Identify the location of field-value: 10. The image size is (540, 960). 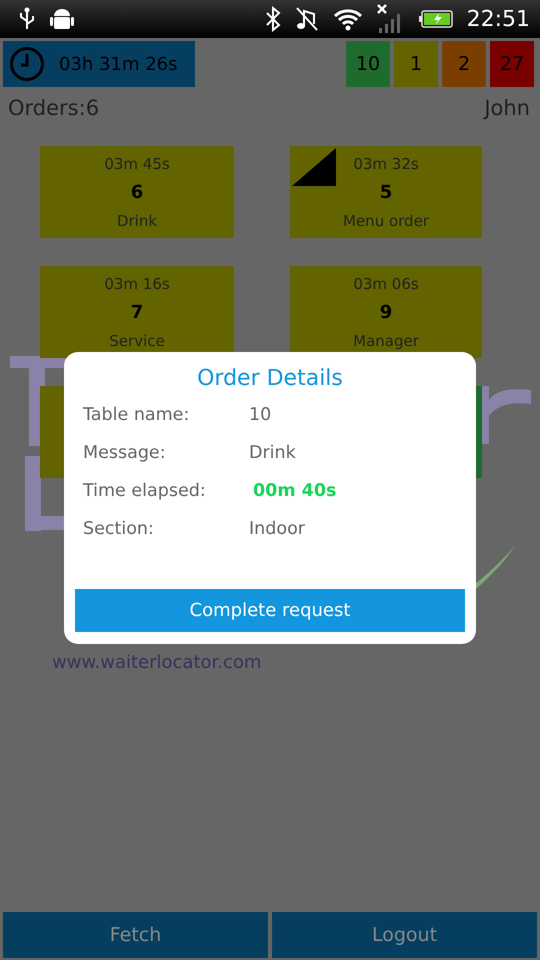
(260, 415).